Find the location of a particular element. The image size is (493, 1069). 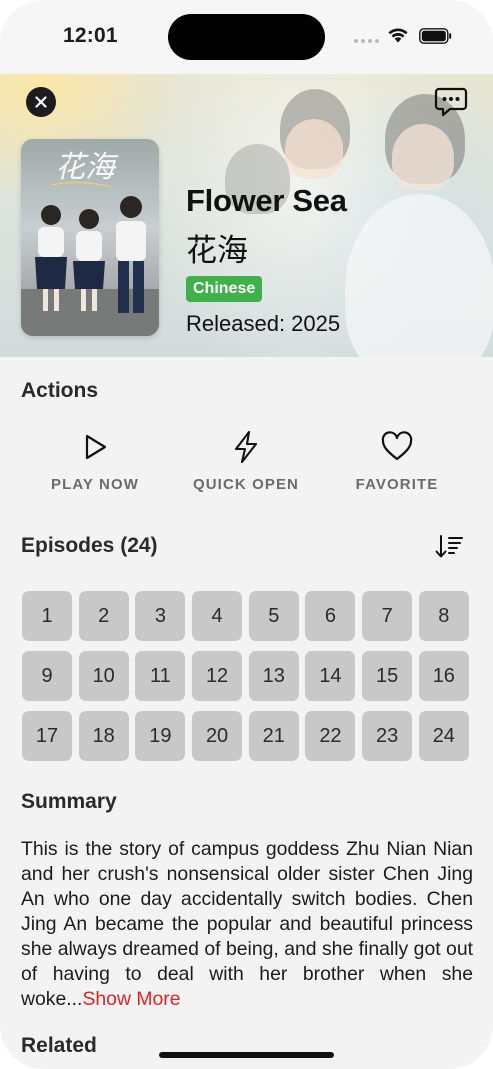

close-button is located at coordinates (41, 102).